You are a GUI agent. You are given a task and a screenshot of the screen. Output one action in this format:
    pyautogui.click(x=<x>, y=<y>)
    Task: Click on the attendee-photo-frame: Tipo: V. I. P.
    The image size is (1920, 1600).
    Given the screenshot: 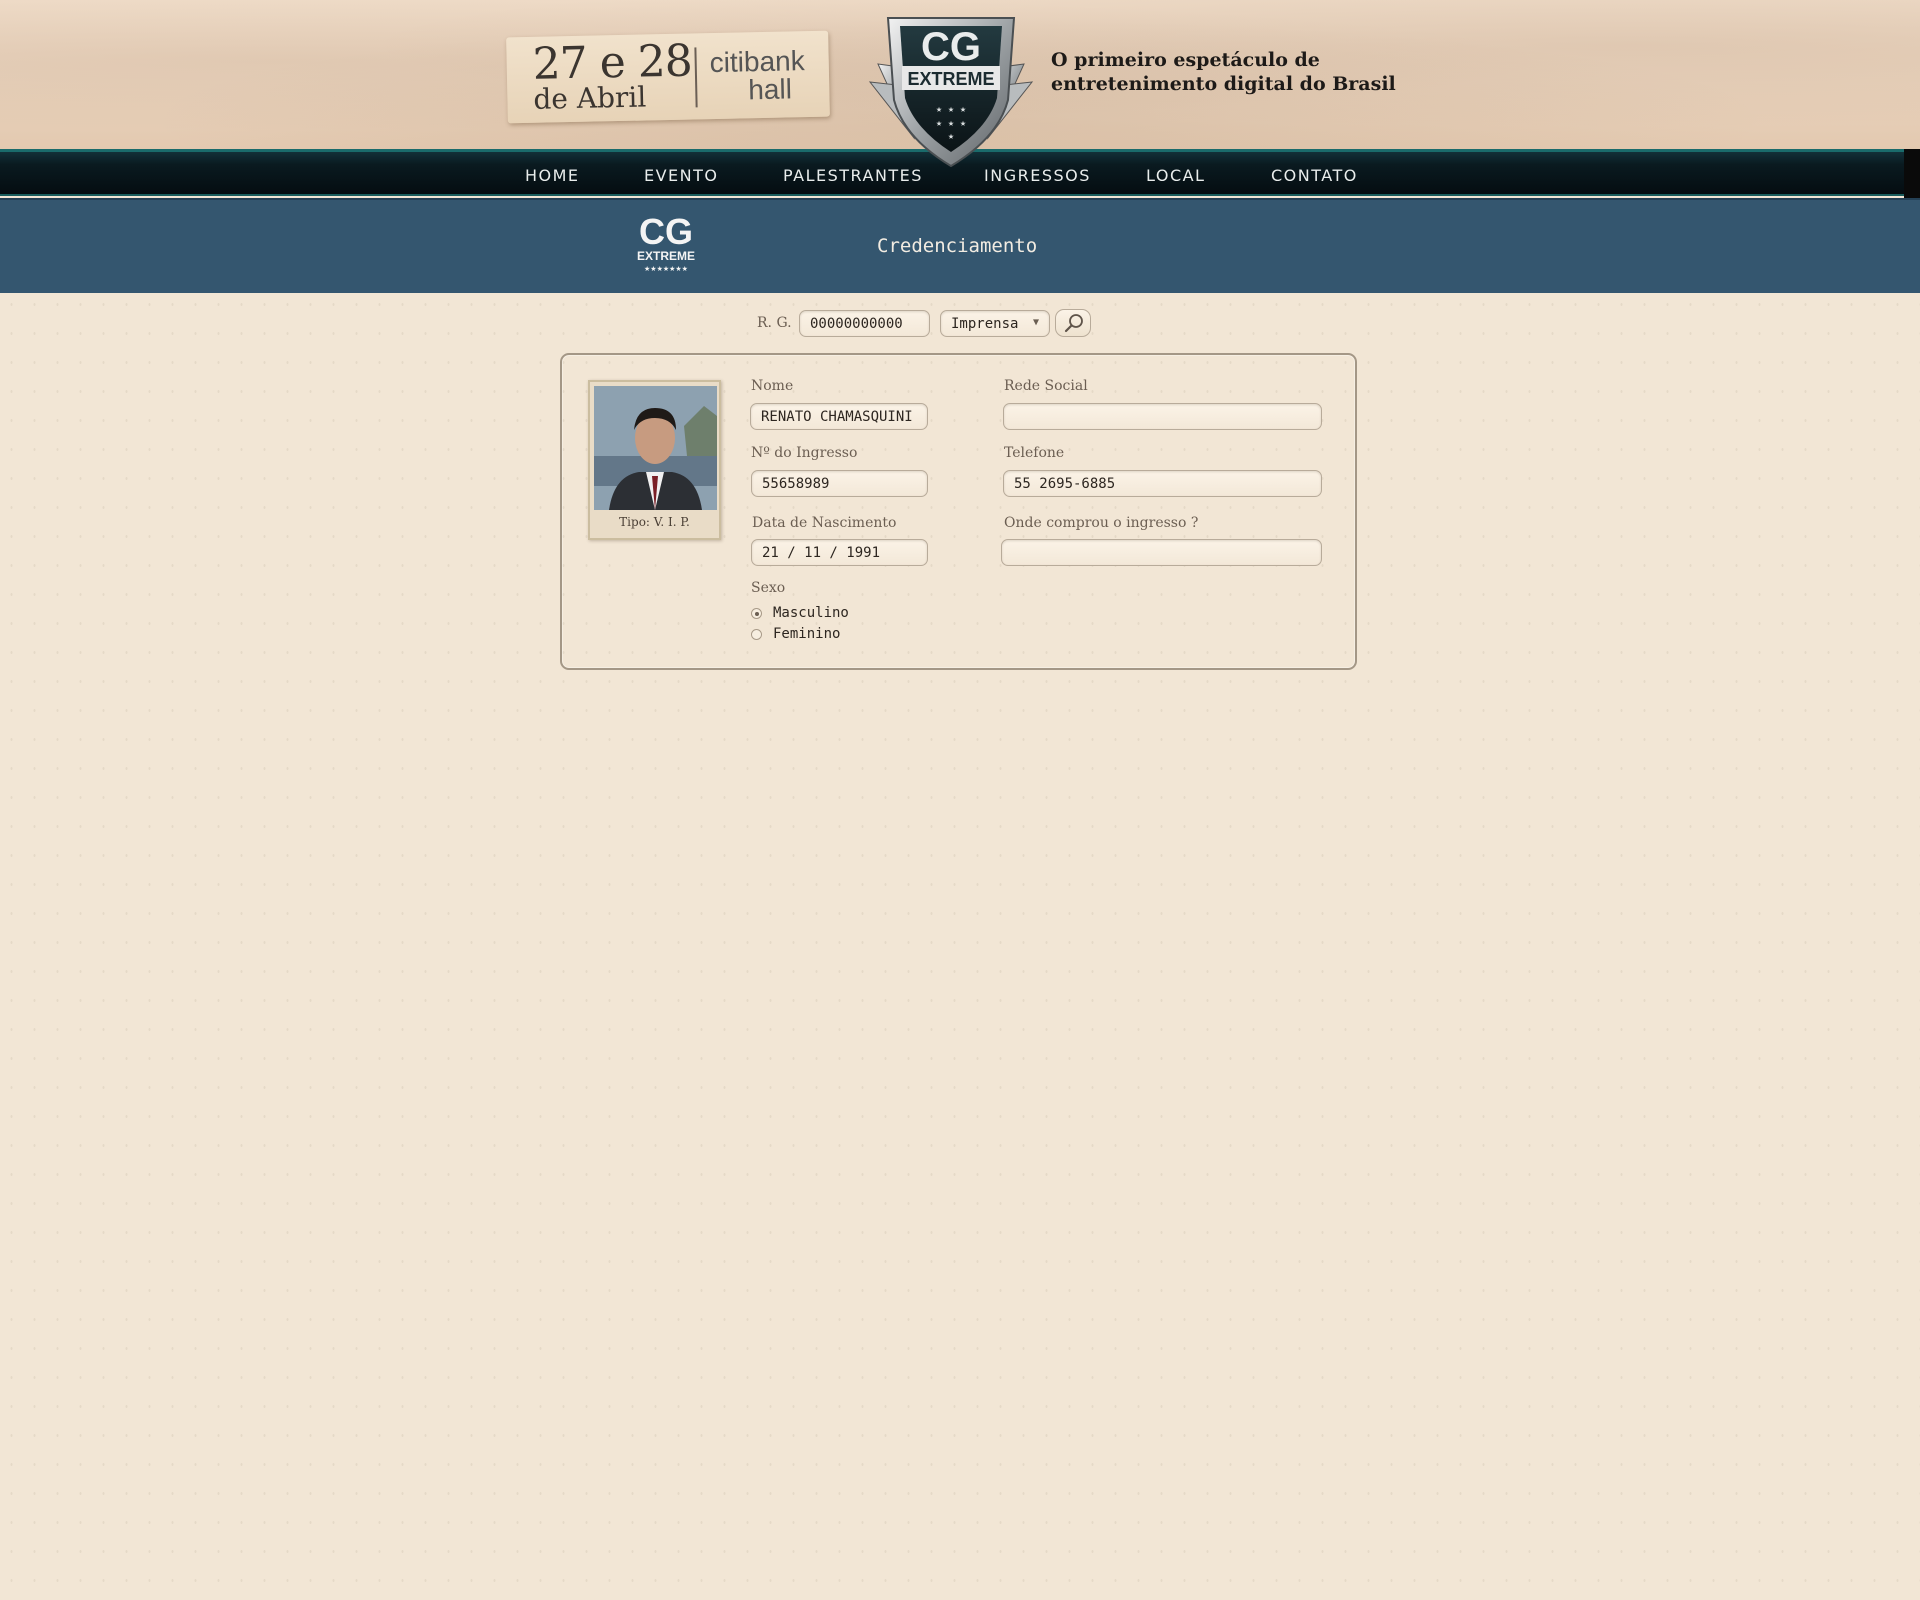 What is the action you would take?
    pyautogui.click(x=654, y=460)
    